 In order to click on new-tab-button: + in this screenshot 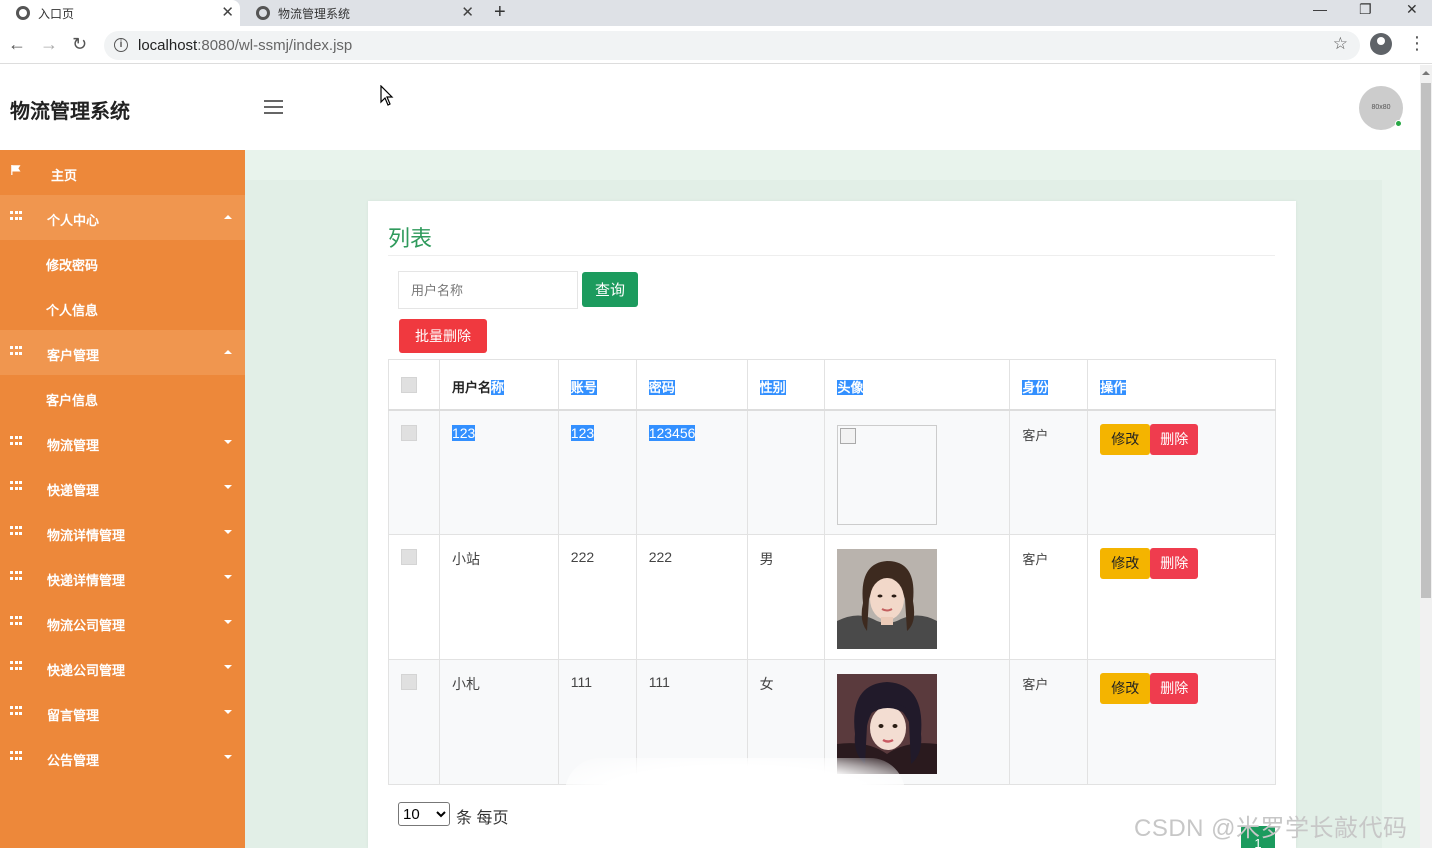, I will do `click(500, 12)`.